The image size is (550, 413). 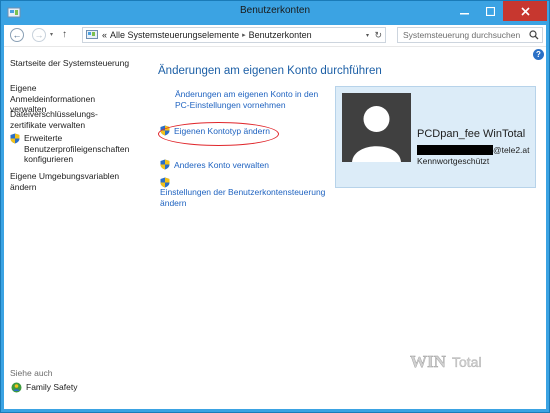 I want to click on forward-button: →, so click(x=39, y=35).